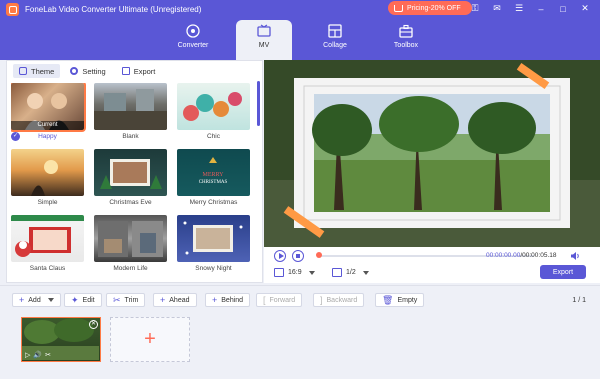 The width and height of the screenshot is (600, 379). What do you see at coordinates (264, 45) in the screenshot?
I see `tab-mv-label: MV` at bounding box center [264, 45].